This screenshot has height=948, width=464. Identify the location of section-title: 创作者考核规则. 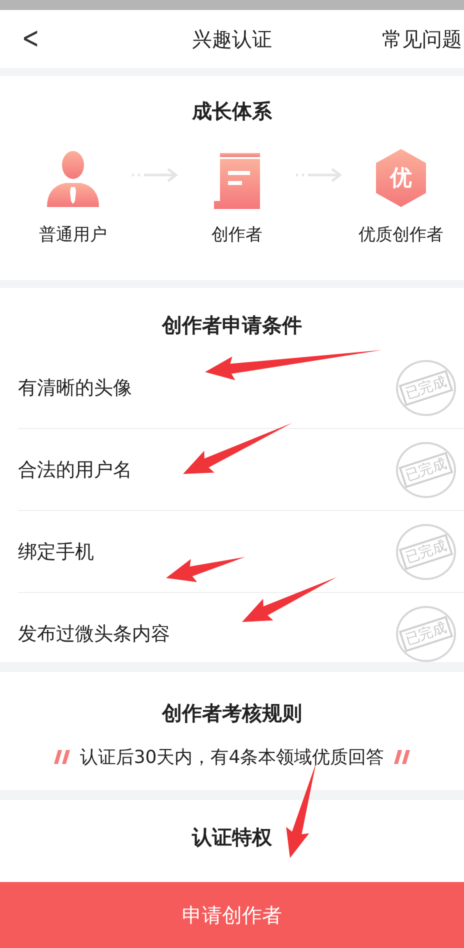
(231, 713).